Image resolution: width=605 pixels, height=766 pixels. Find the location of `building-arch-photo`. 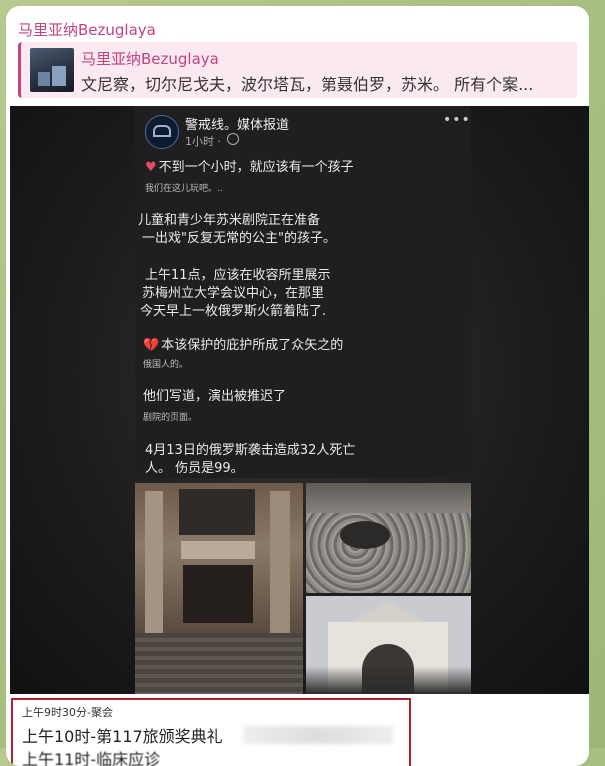

building-arch-photo is located at coordinates (388, 645).